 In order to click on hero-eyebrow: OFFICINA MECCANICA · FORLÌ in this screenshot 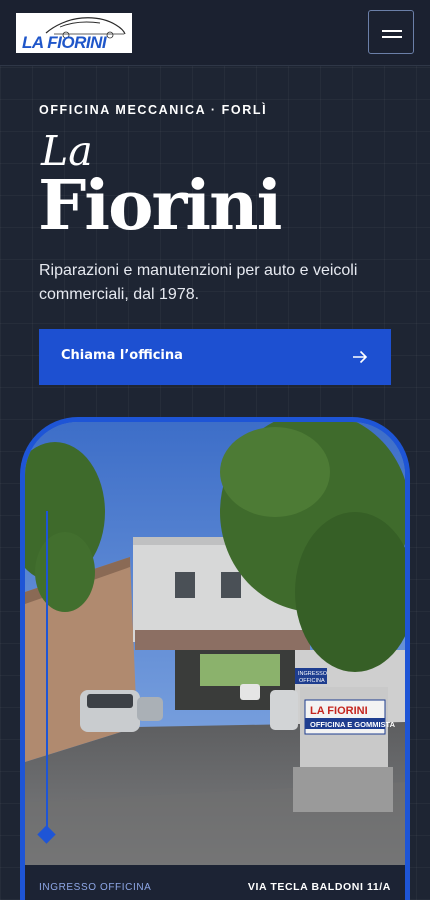, I will do `click(153, 110)`.